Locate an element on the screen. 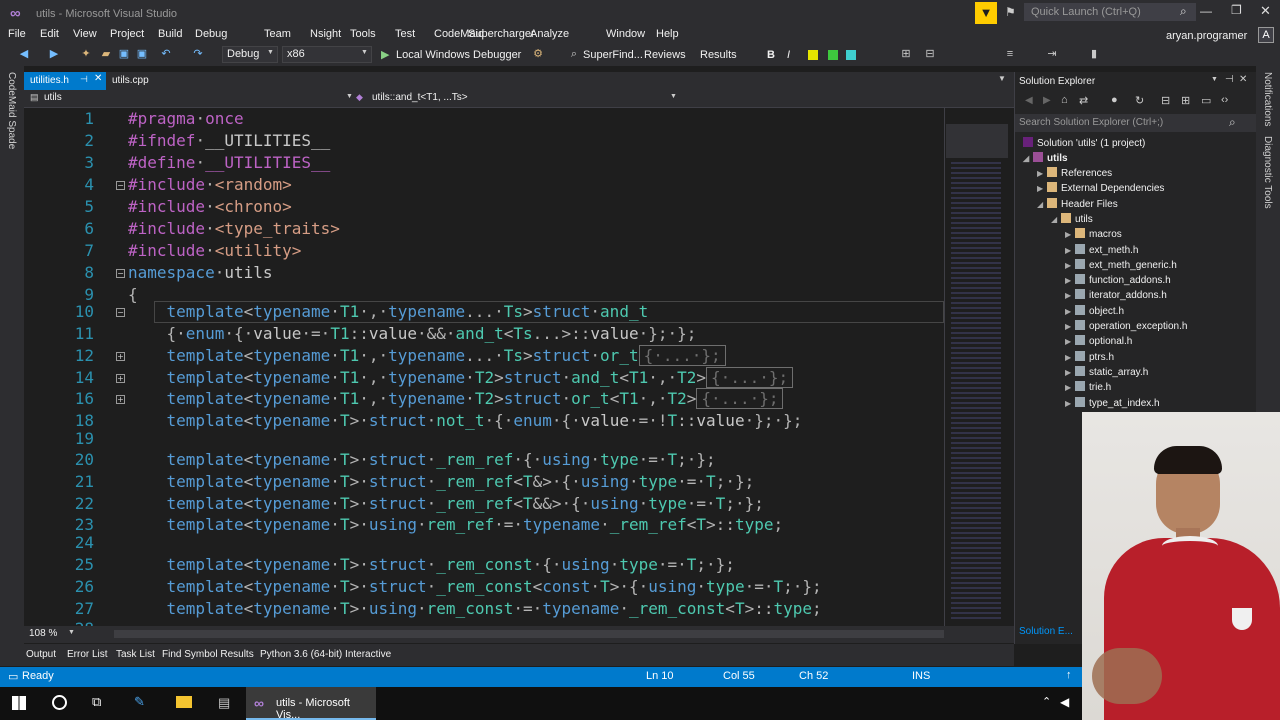 The image size is (1280, 720). solution-search-input: Search Solution Explorer (Ctrl+;) ⌕ is located at coordinates (1135, 123).